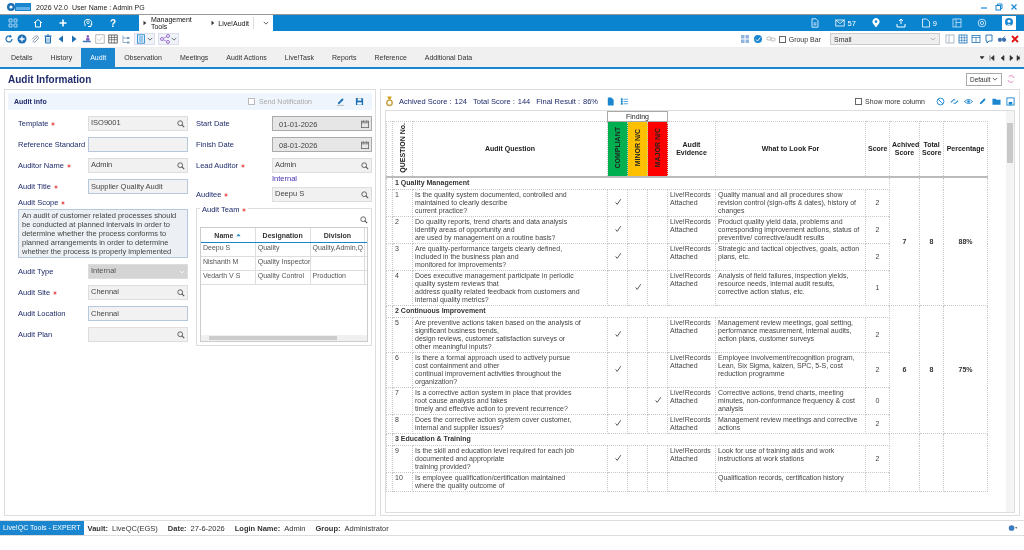 Image resolution: width=1024 pixels, height=550 pixels. What do you see at coordinates (999, 7) in the screenshot?
I see `restore-icon` at bounding box center [999, 7].